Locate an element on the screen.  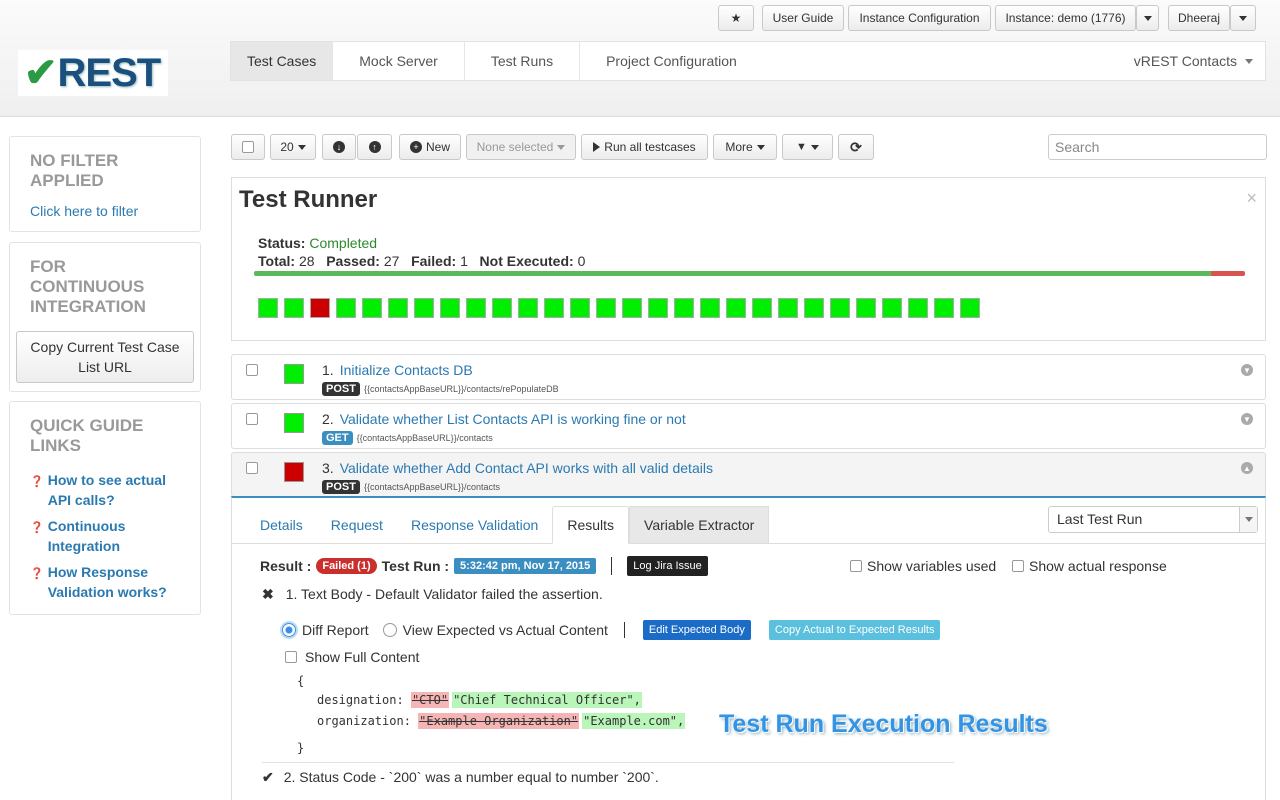
diff-report-radio is located at coordinates (289, 630).